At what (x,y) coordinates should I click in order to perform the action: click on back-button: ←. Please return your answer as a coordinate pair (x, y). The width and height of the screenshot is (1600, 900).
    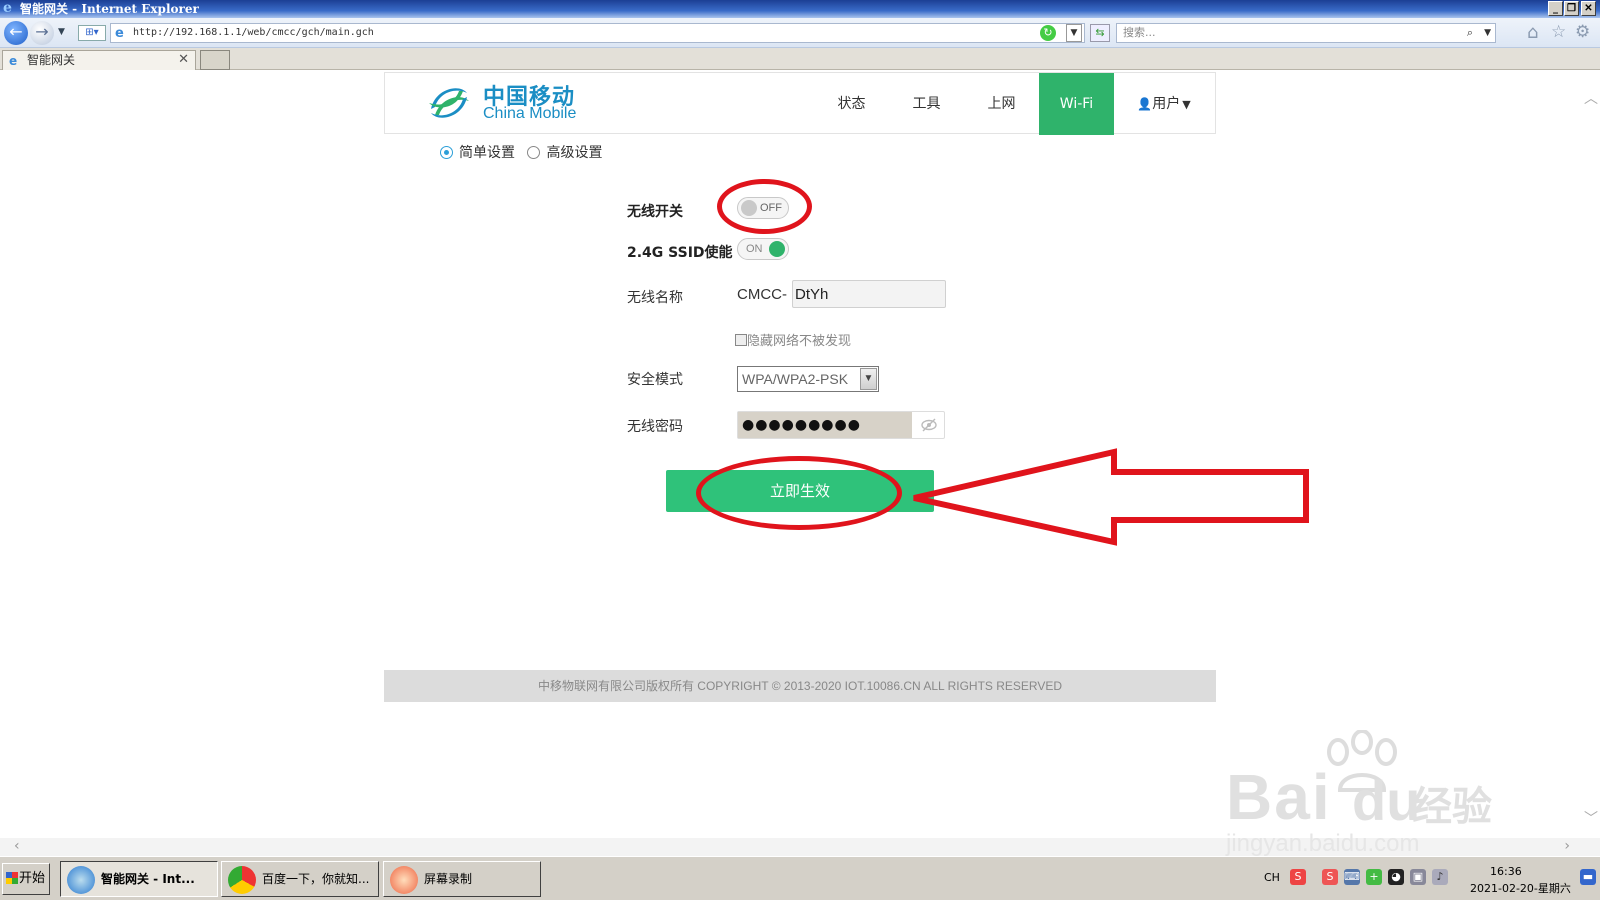
    Looking at the image, I should click on (16, 33).